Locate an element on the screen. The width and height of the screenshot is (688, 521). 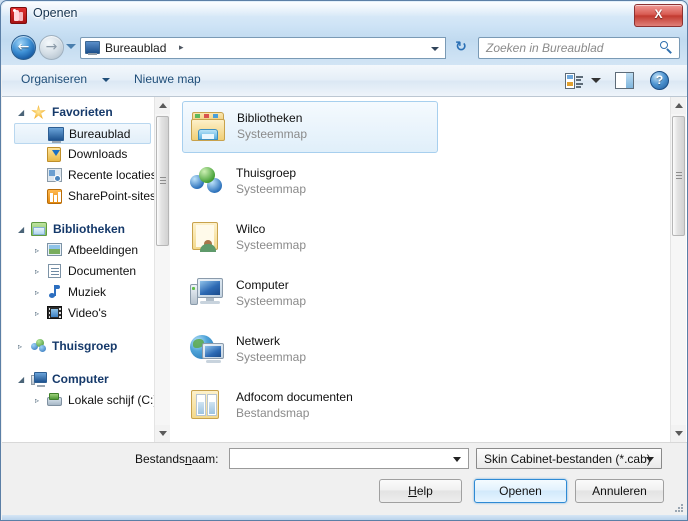
open-button: Openen is located at coordinates (520, 491).